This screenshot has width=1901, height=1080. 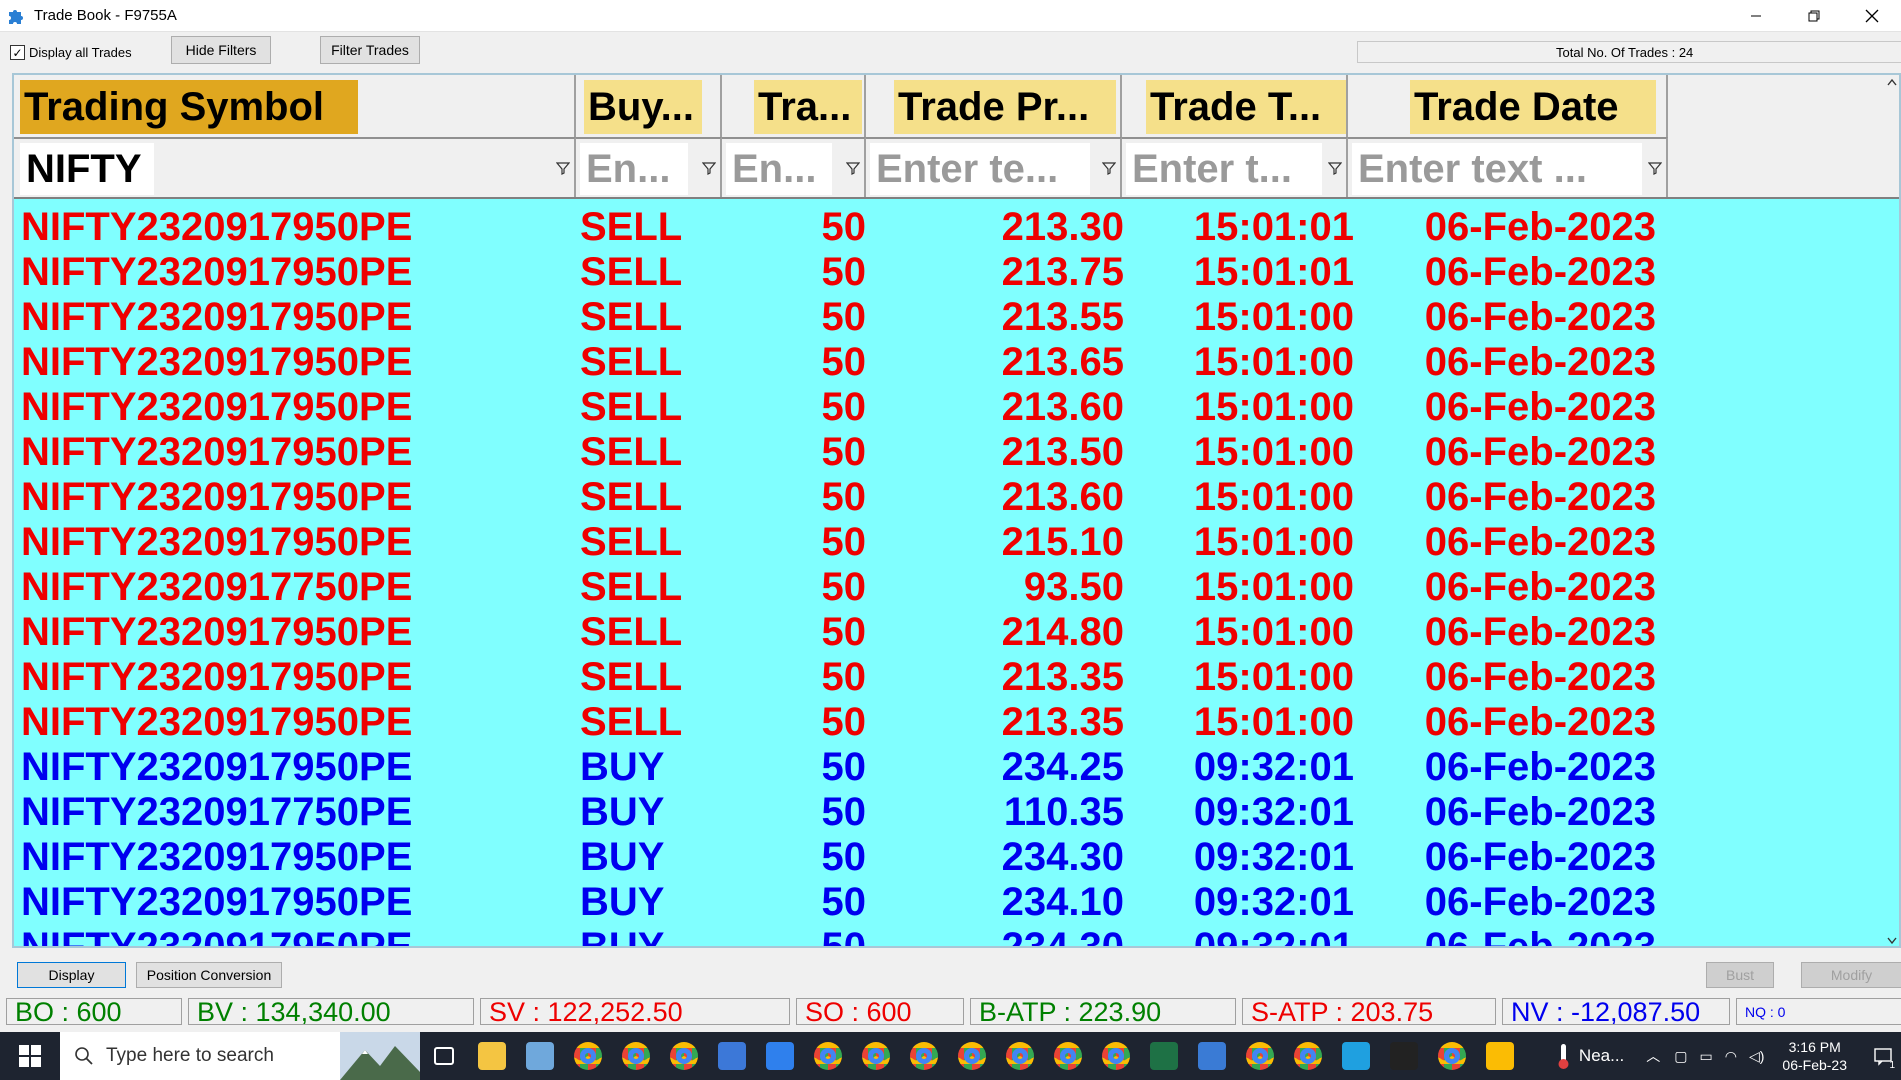 What do you see at coordinates (1883, 1056) in the screenshot?
I see `notification-button: 1` at bounding box center [1883, 1056].